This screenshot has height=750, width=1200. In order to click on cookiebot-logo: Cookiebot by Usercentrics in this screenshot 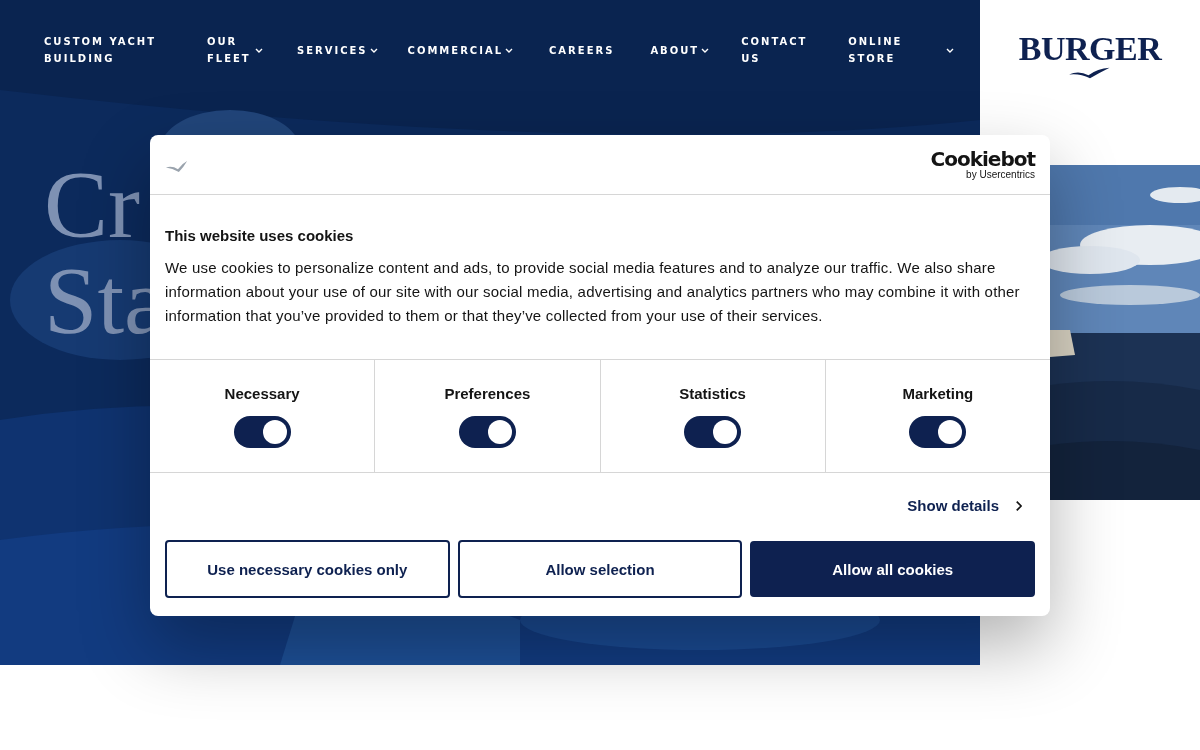, I will do `click(982, 164)`.